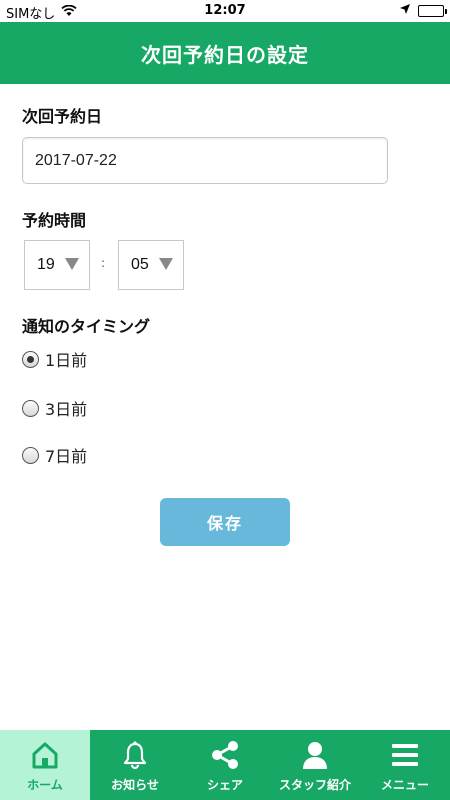 The image size is (450, 800). Describe the element at coordinates (405, 755) in the screenshot. I see `menu-icon` at that location.